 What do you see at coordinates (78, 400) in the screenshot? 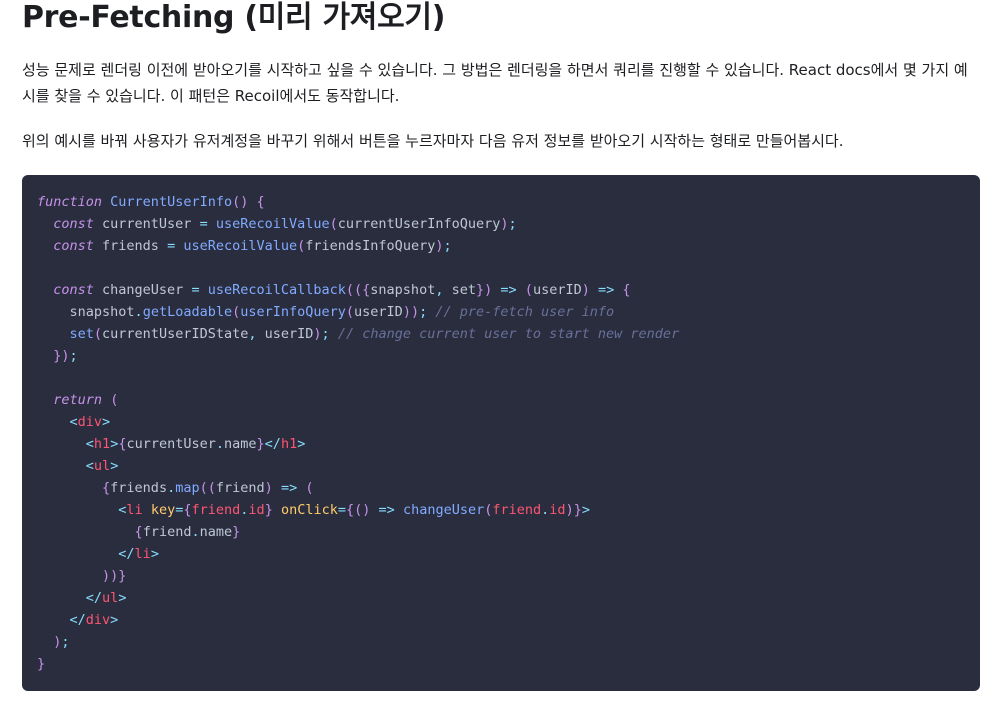
I see `code-token-keyword: return` at bounding box center [78, 400].